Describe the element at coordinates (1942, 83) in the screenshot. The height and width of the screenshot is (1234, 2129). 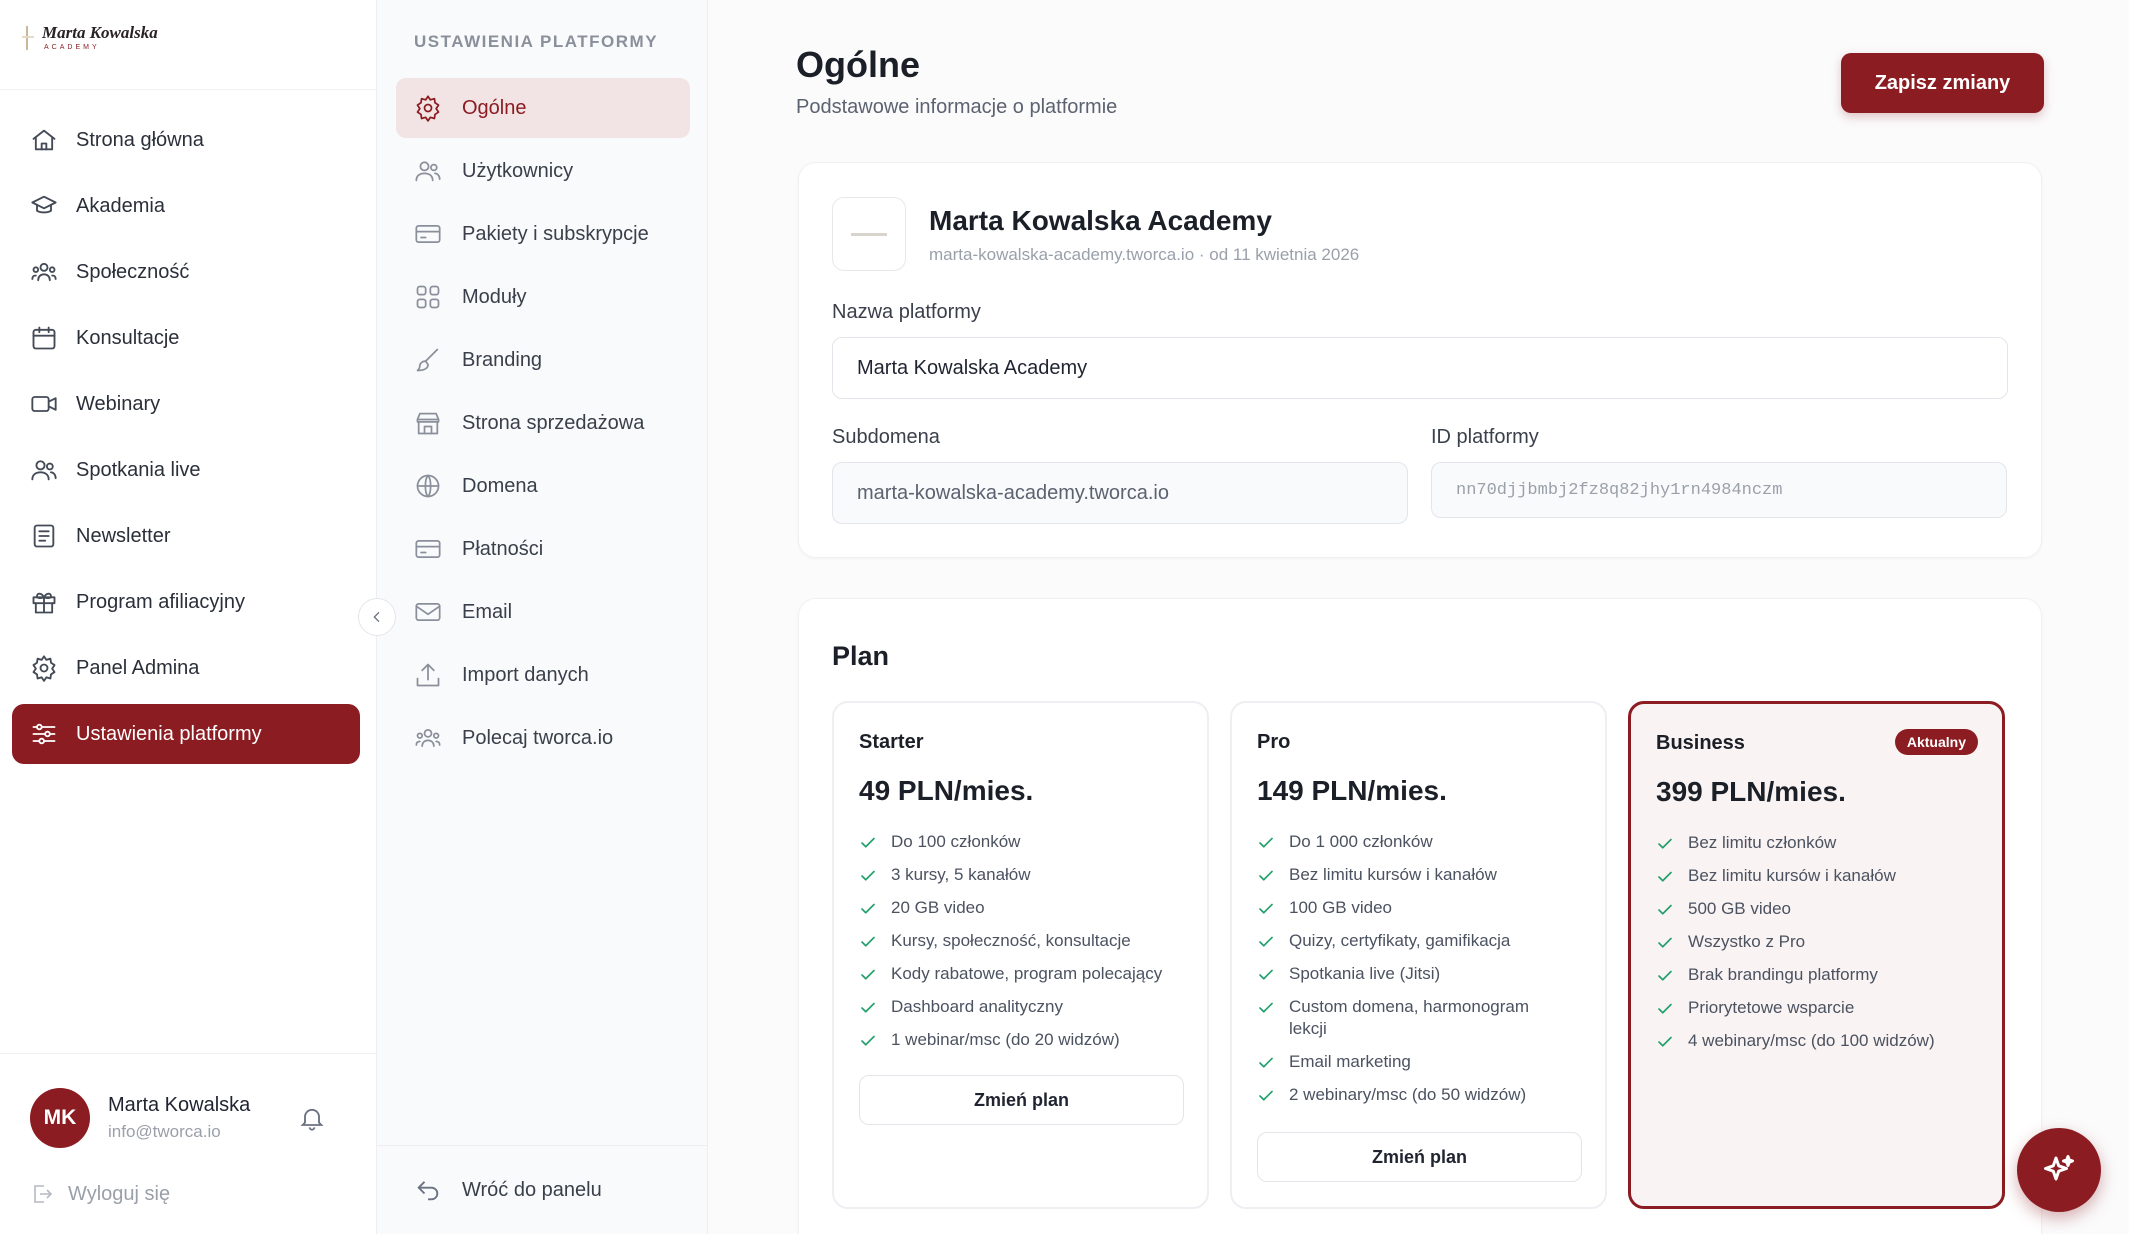
I see `save-button: Zapisz zmiany` at that location.